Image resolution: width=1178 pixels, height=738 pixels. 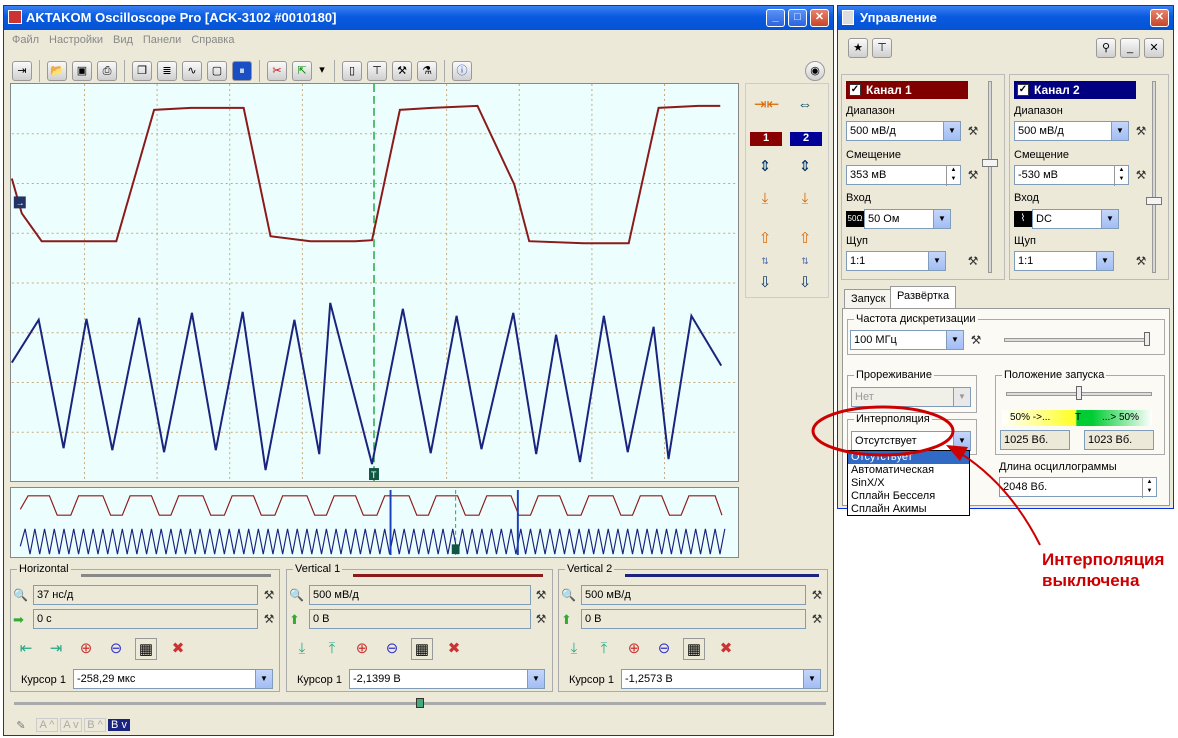 What do you see at coordinates (882, 48) in the screenshot?
I see `probe-tool-icon: ⊤` at bounding box center [882, 48].